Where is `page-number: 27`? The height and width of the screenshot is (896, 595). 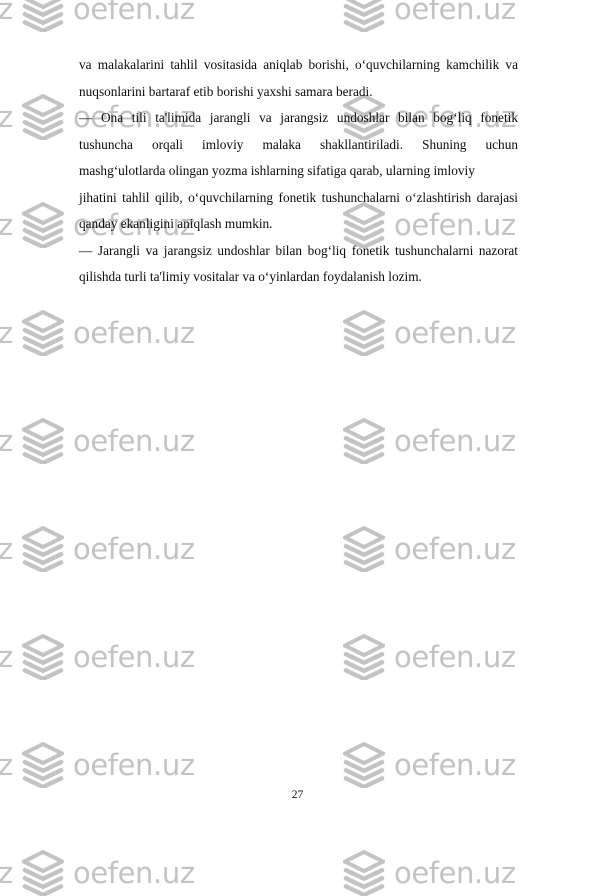 page-number: 27 is located at coordinates (297, 795).